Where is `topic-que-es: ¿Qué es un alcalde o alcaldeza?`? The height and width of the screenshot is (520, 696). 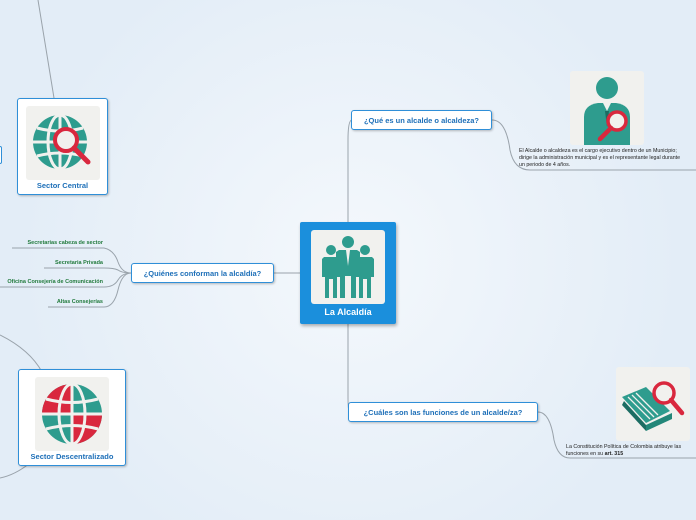 topic-que-es: ¿Qué es un alcalde o alcaldeza? is located at coordinates (421, 120).